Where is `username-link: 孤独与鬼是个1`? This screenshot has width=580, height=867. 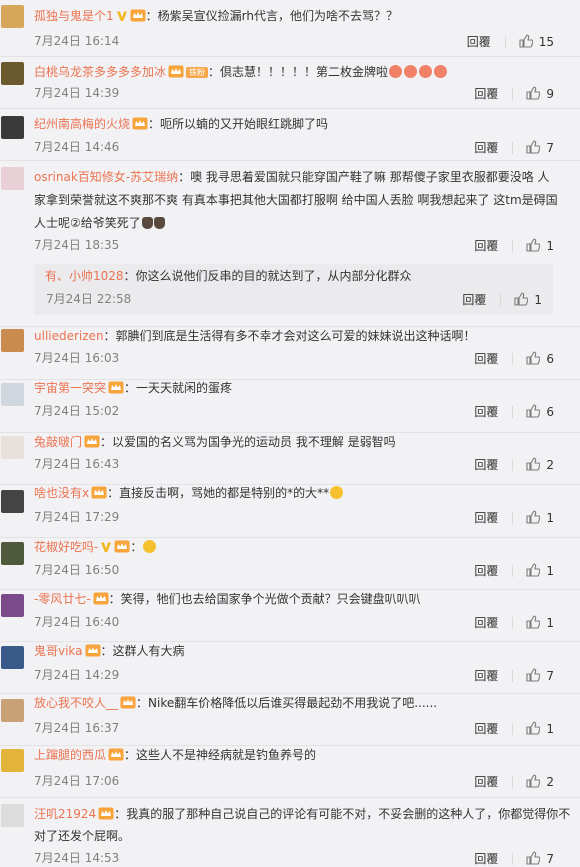
username-link: 孤独与鬼是个1 is located at coordinates (74, 16).